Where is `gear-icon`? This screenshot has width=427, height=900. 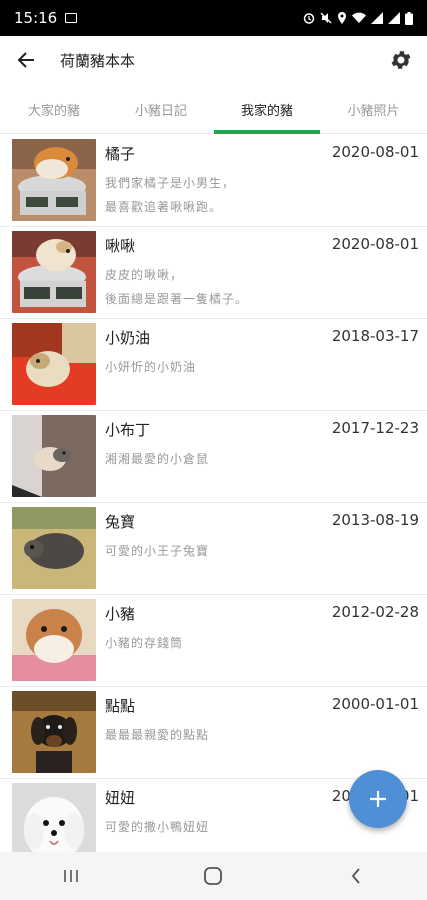
gear-icon is located at coordinates (401, 60).